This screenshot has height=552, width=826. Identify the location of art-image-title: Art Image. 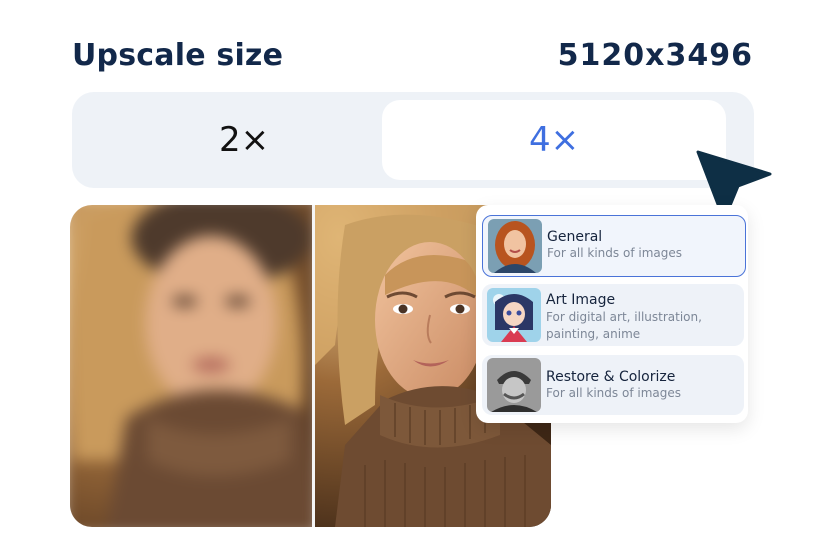
(581, 300).